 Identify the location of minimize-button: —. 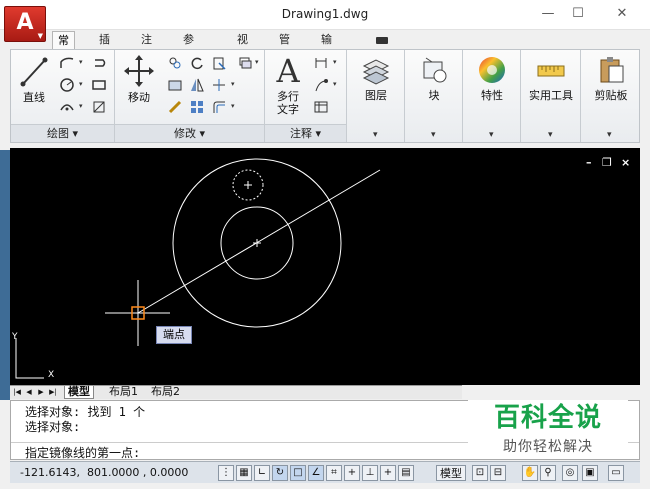
(548, 14).